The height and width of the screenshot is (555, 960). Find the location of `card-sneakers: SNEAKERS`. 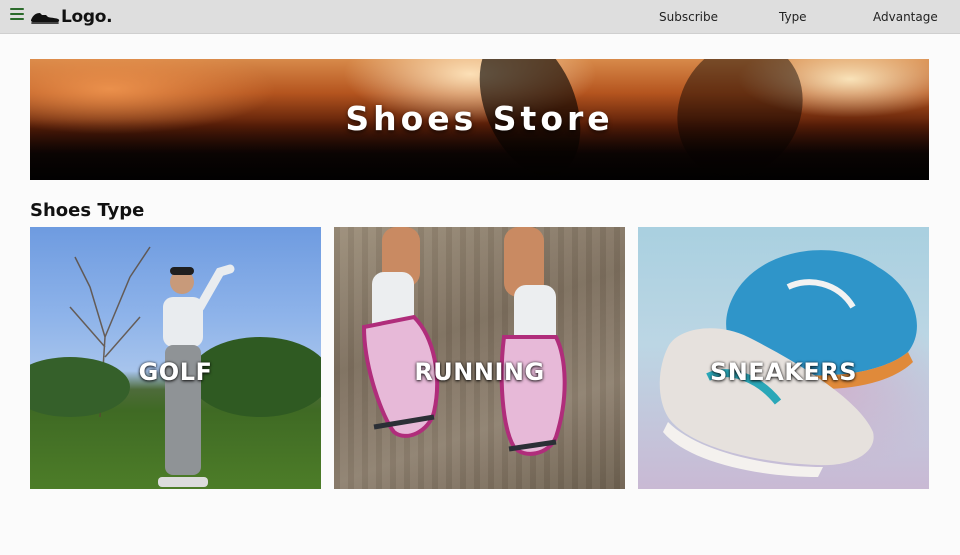

card-sneakers: SNEAKERS is located at coordinates (783, 358).